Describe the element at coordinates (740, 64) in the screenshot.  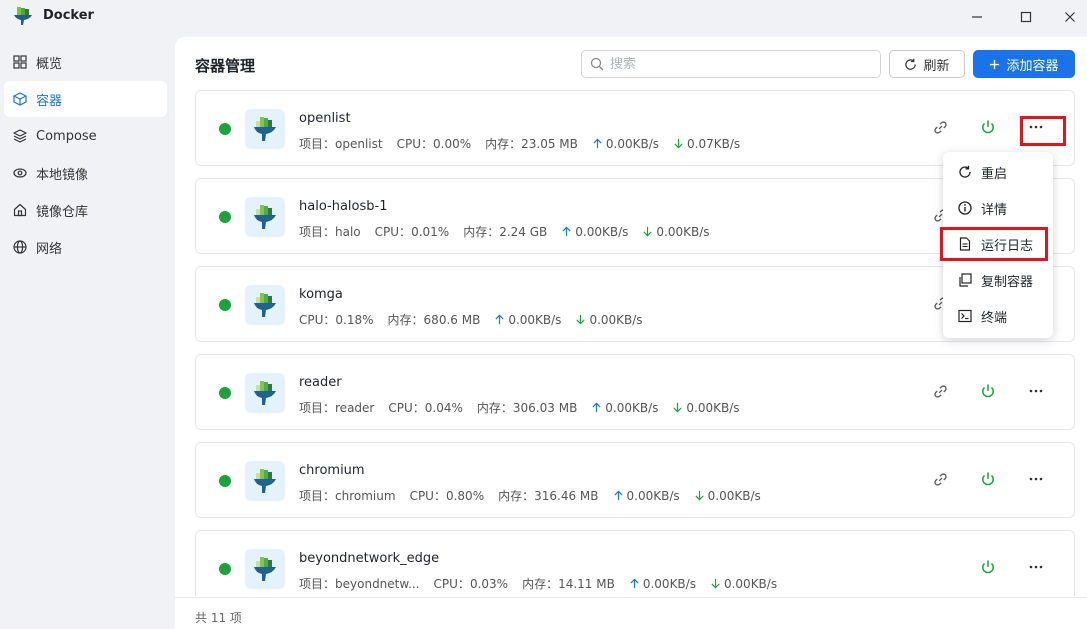
I see `search-input` at that location.